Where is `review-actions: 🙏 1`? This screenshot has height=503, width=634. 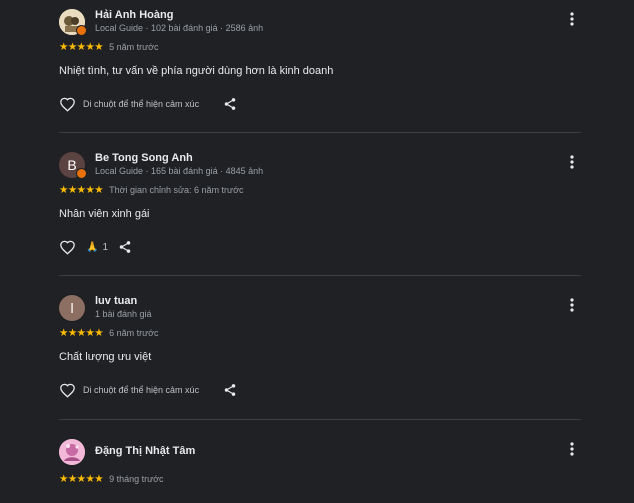
review-actions: 🙏 1 is located at coordinates (95, 247).